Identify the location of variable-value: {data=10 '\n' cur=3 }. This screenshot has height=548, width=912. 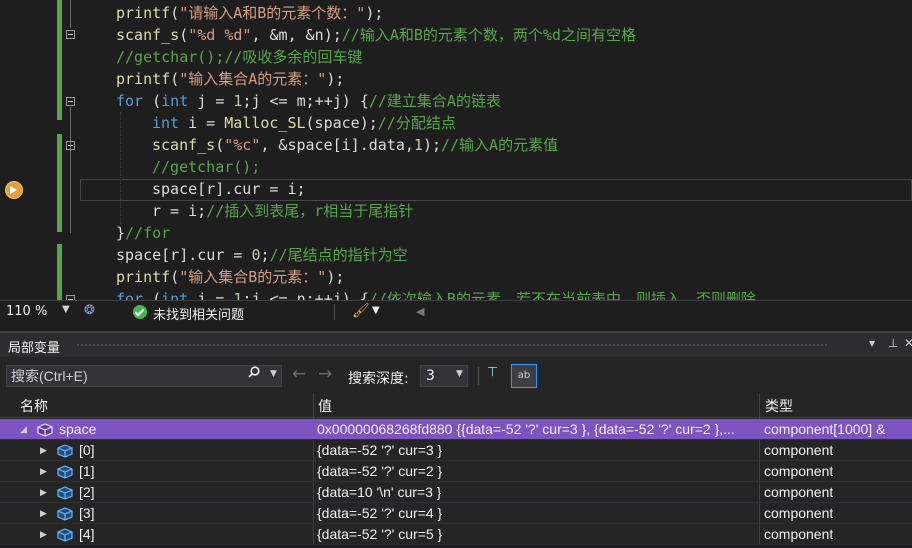
(379, 492).